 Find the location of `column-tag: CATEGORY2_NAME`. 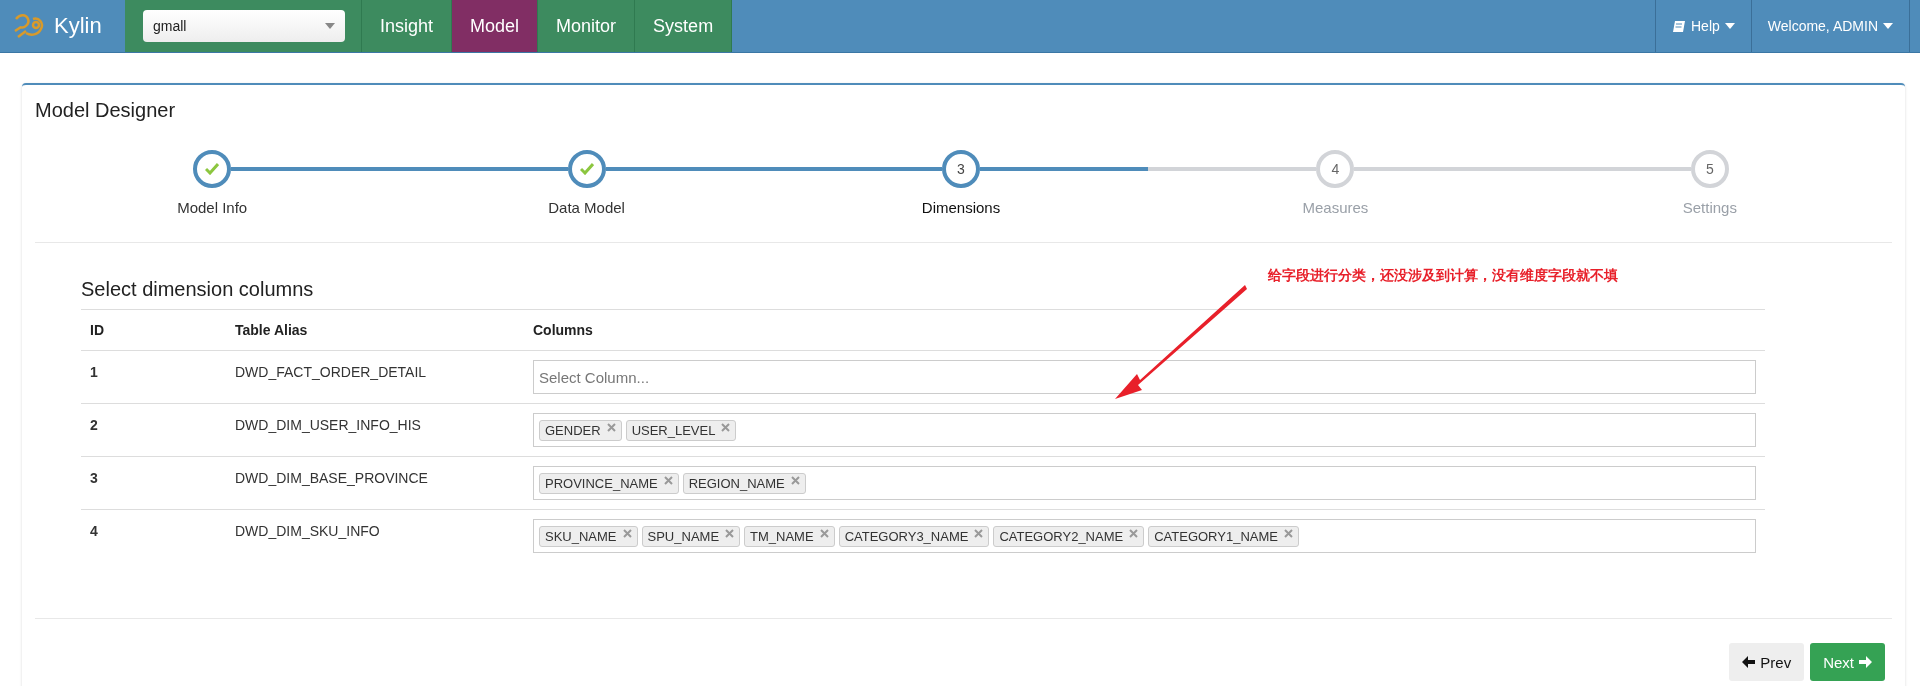

column-tag: CATEGORY2_NAME is located at coordinates (1069, 536).